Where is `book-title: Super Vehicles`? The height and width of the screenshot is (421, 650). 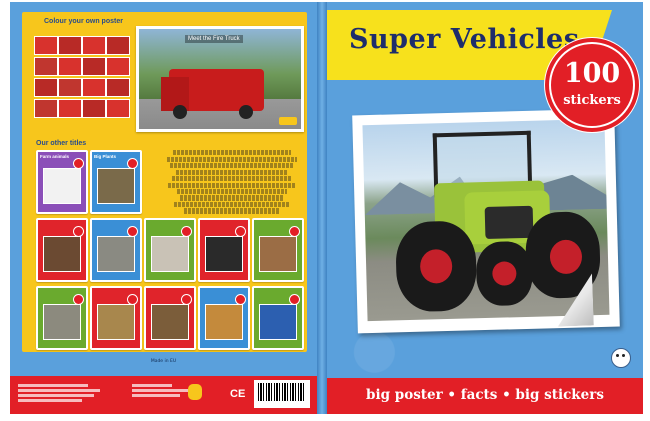 book-title: Super Vehicles is located at coordinates (464, 39).